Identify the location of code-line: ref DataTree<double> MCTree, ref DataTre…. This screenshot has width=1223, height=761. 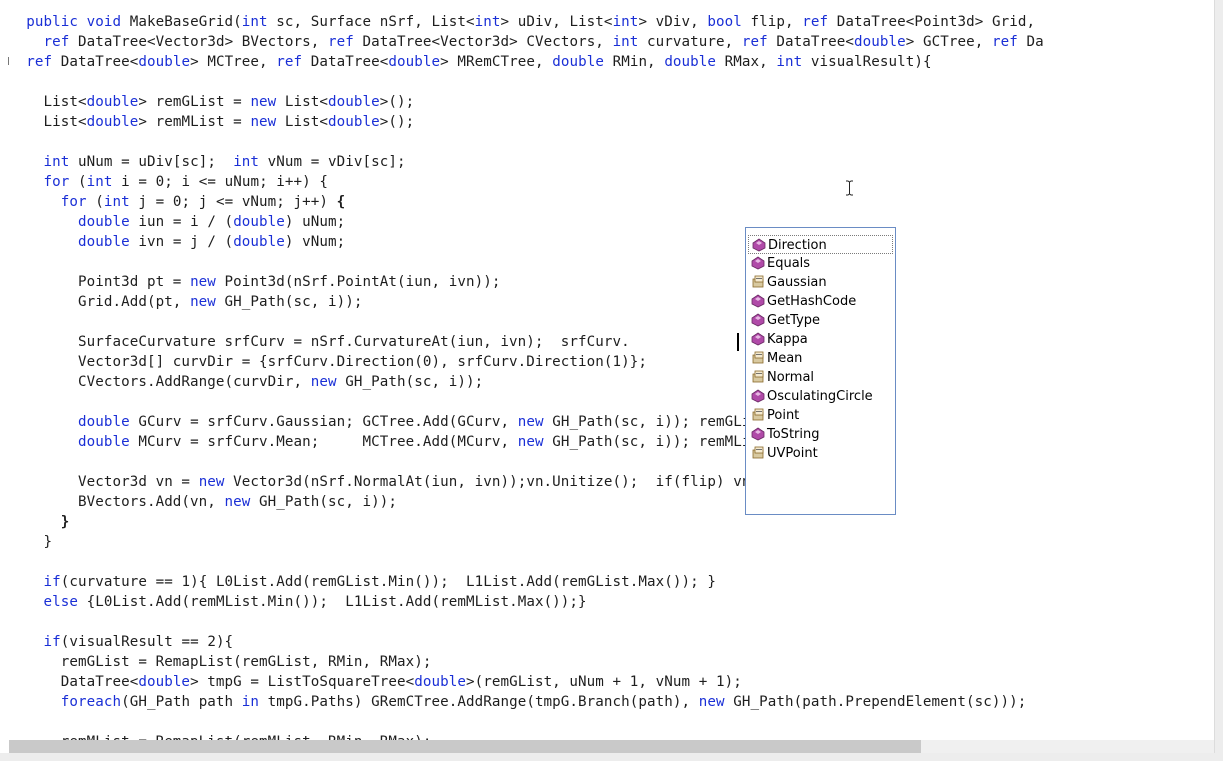
(470, 62).